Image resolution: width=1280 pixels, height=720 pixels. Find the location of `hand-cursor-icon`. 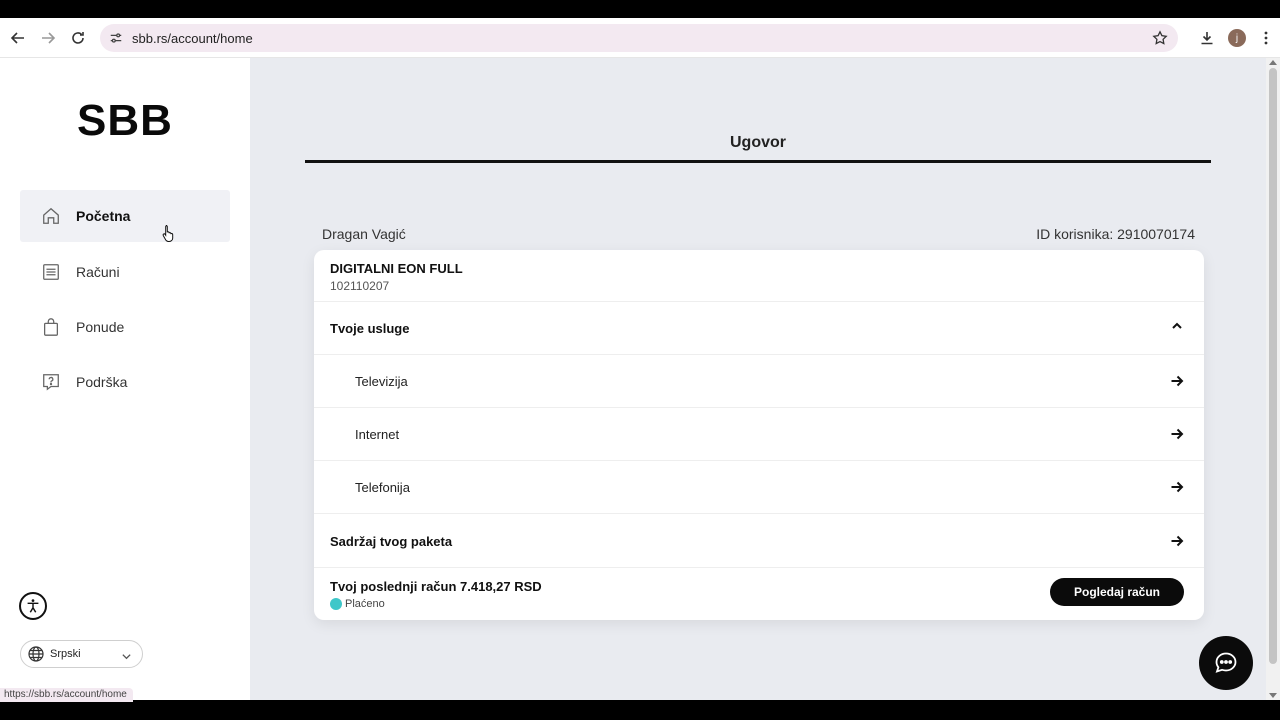

hand-cursor-icon is located at coordinates (168, 233).